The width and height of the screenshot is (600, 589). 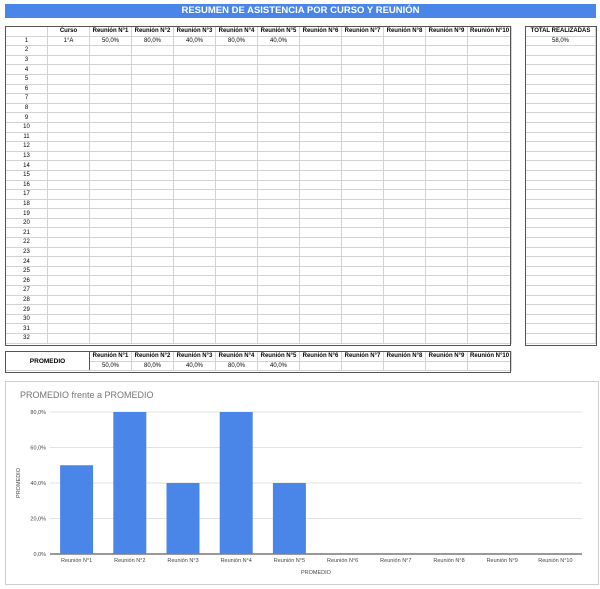 What do you see at coordinates (362, 356) in the screenshot?
I see `promedio-header: Reunión N°7` at bounding box center [362, 356].